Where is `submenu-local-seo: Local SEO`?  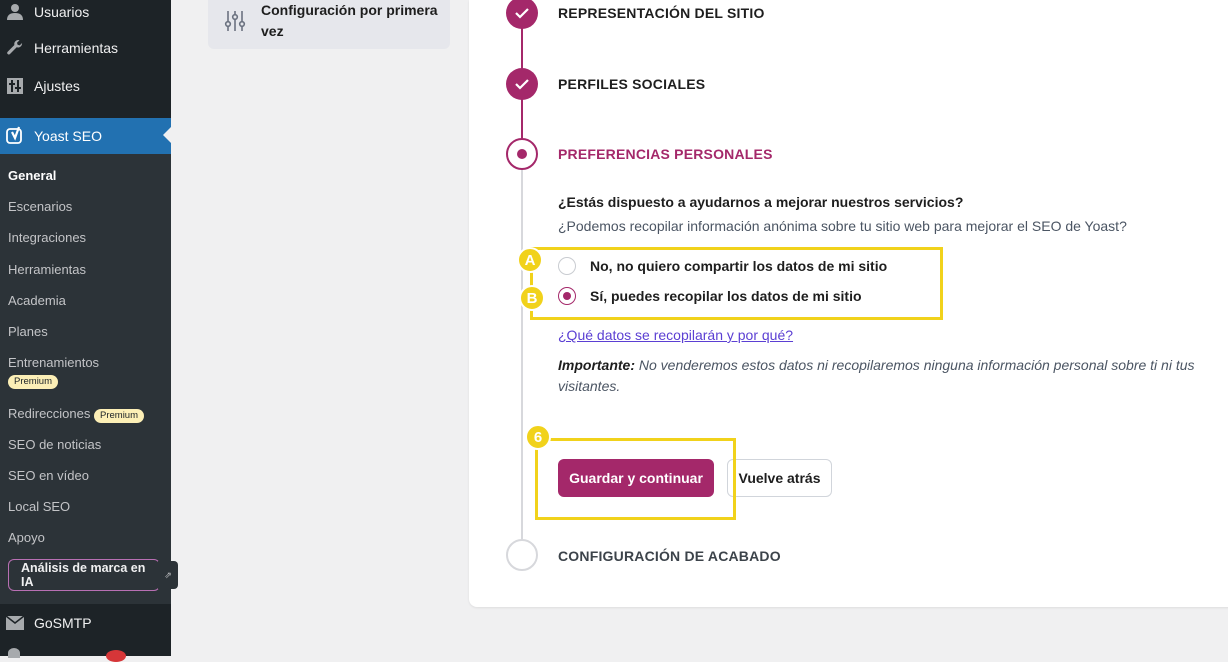
submenu-local-seo: Local SEO is located at coordinates (39, 507).